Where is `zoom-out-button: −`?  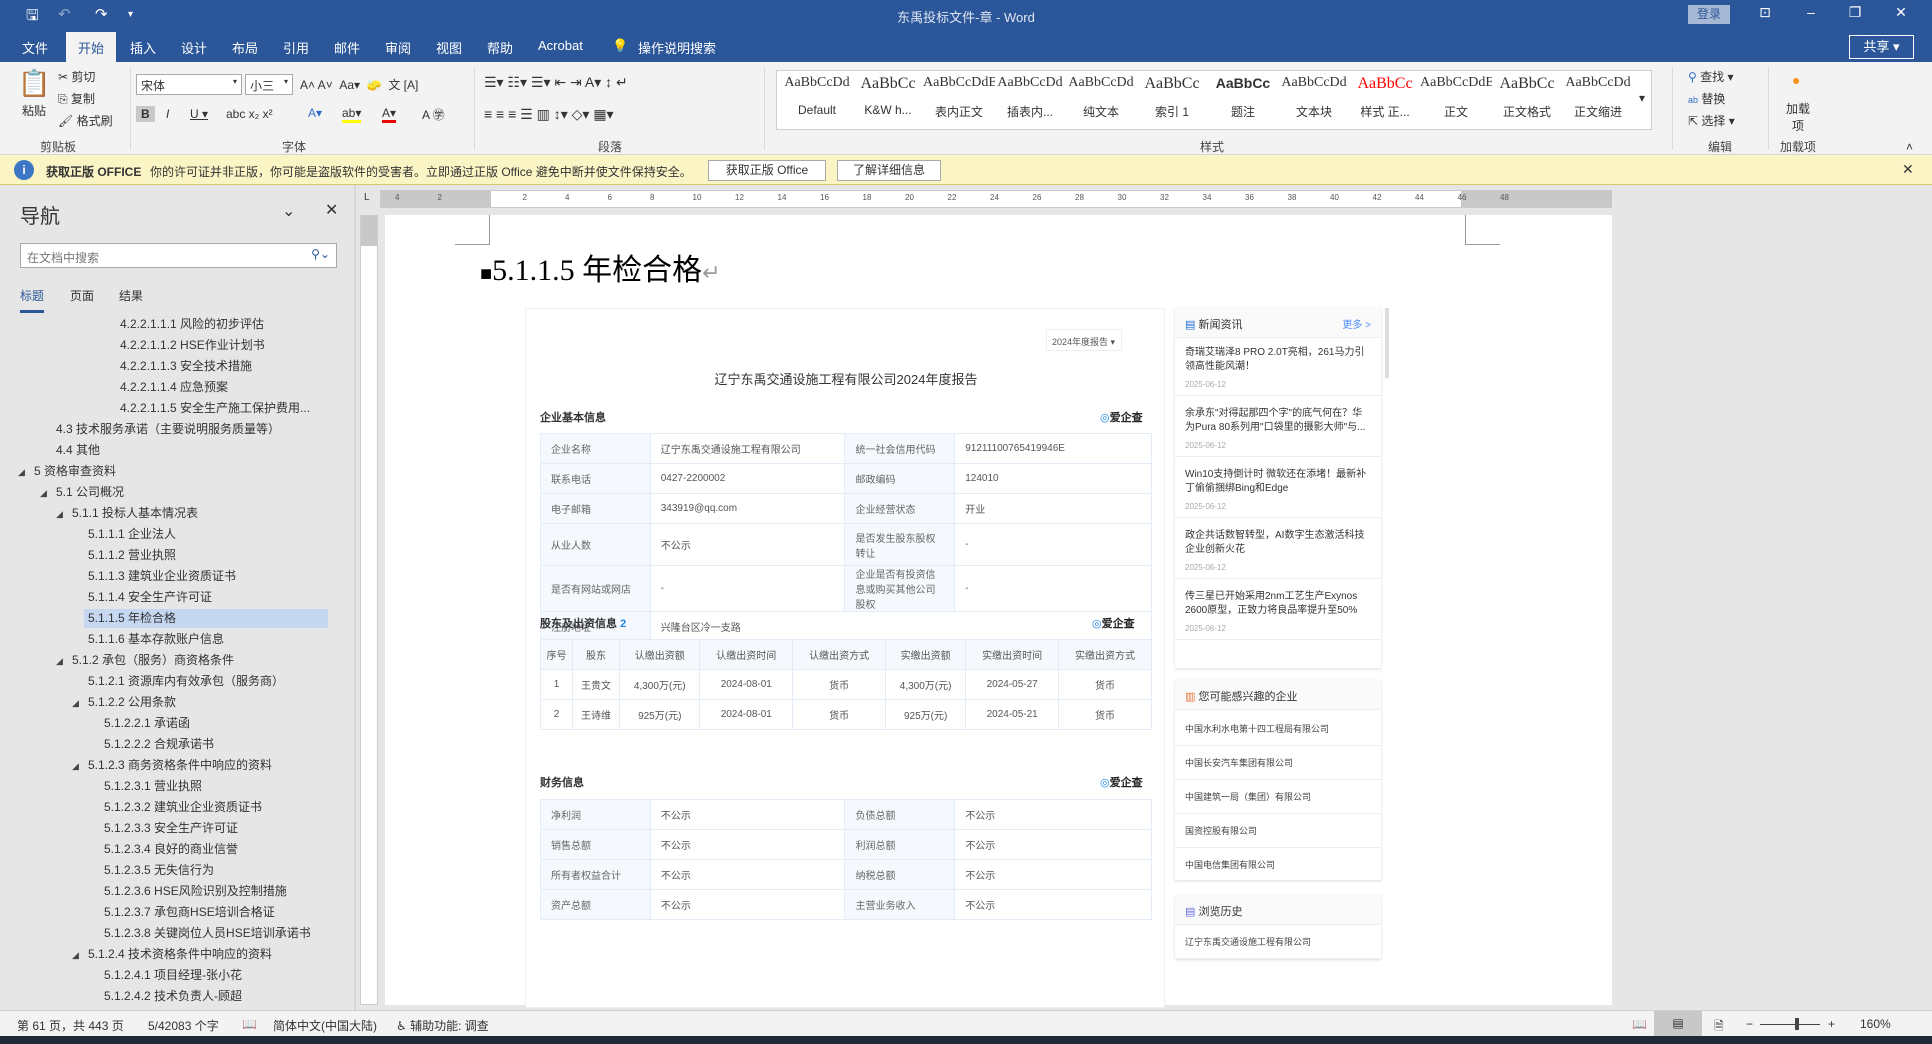 zoom-out-button: − is located at coordinates (1749, 1024).